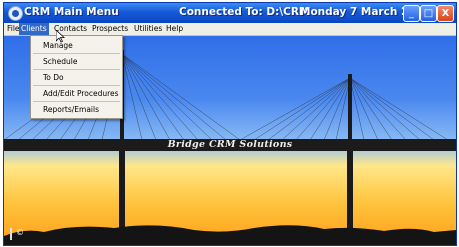 The image size is (459, 247). What do you see at coordinates (174, 29) in the screenshot?
I see `menu-help: Help` at bounding box center [174, 29].